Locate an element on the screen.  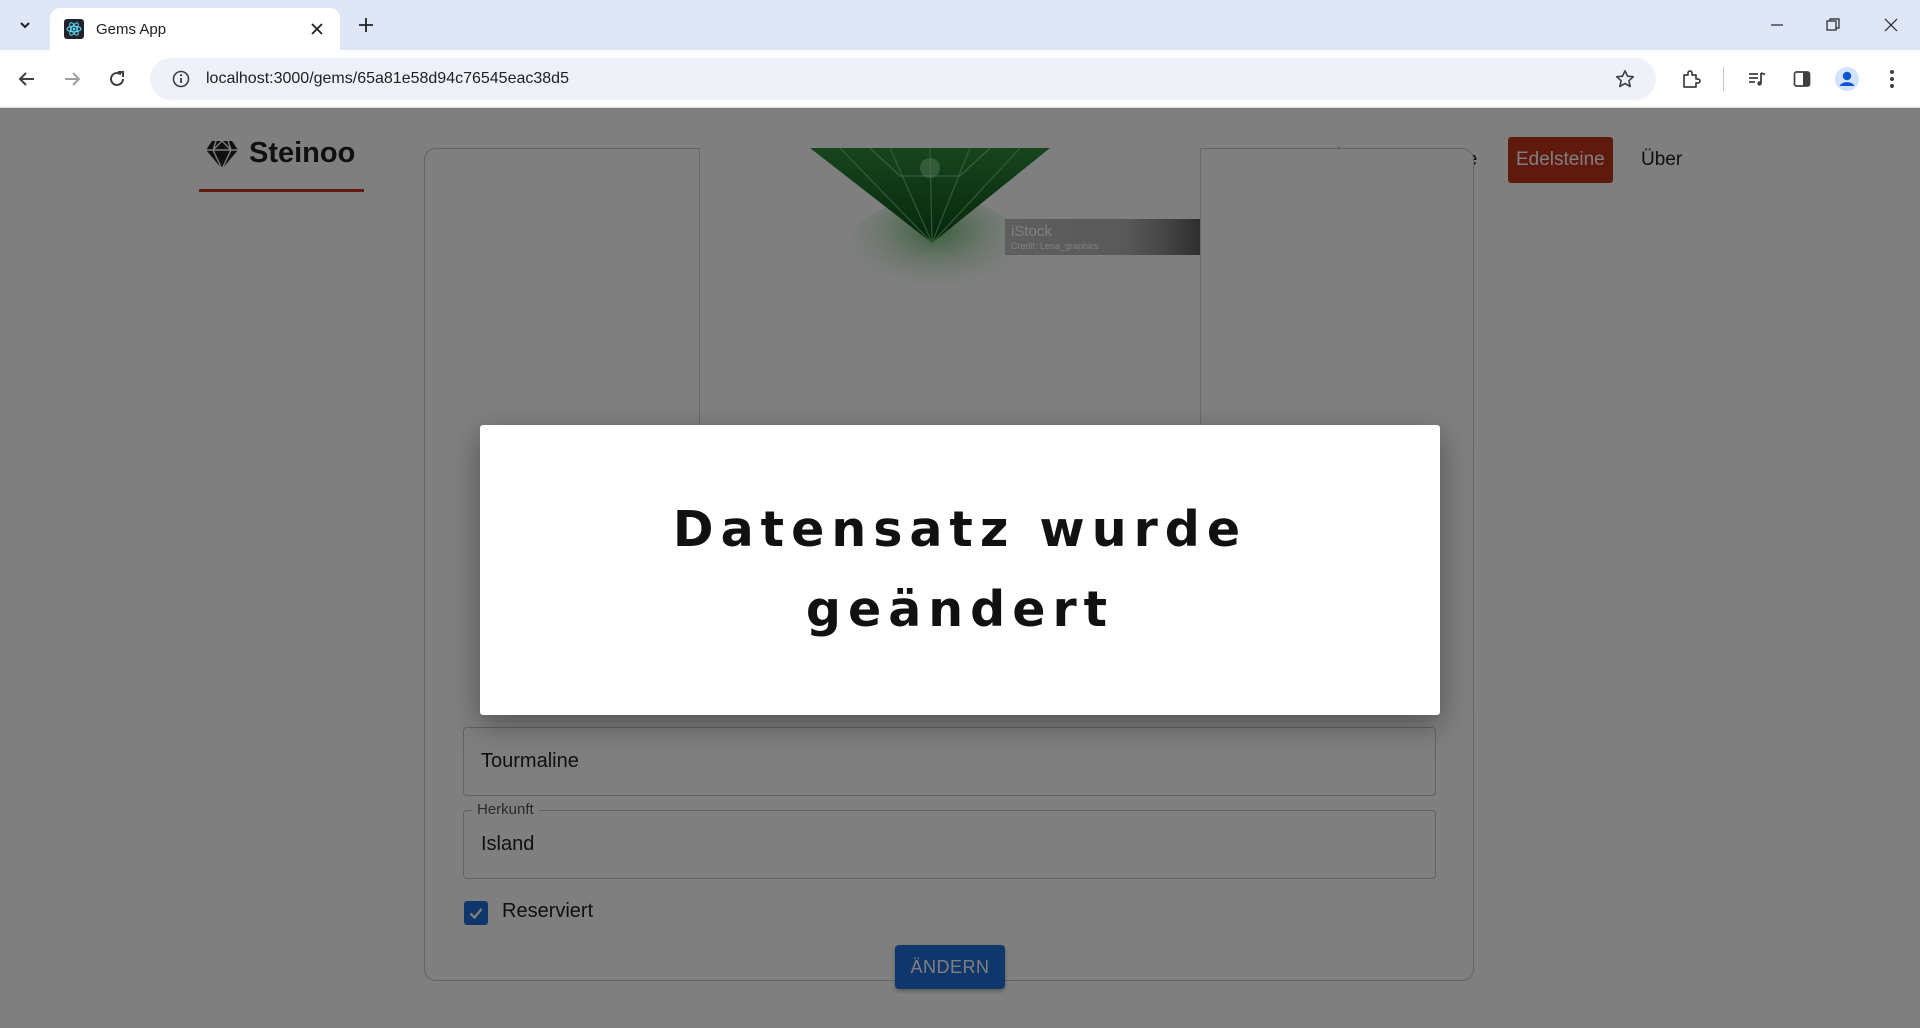
success-modal: Datensatz wurde geändert is located at coordinates (960, 570).